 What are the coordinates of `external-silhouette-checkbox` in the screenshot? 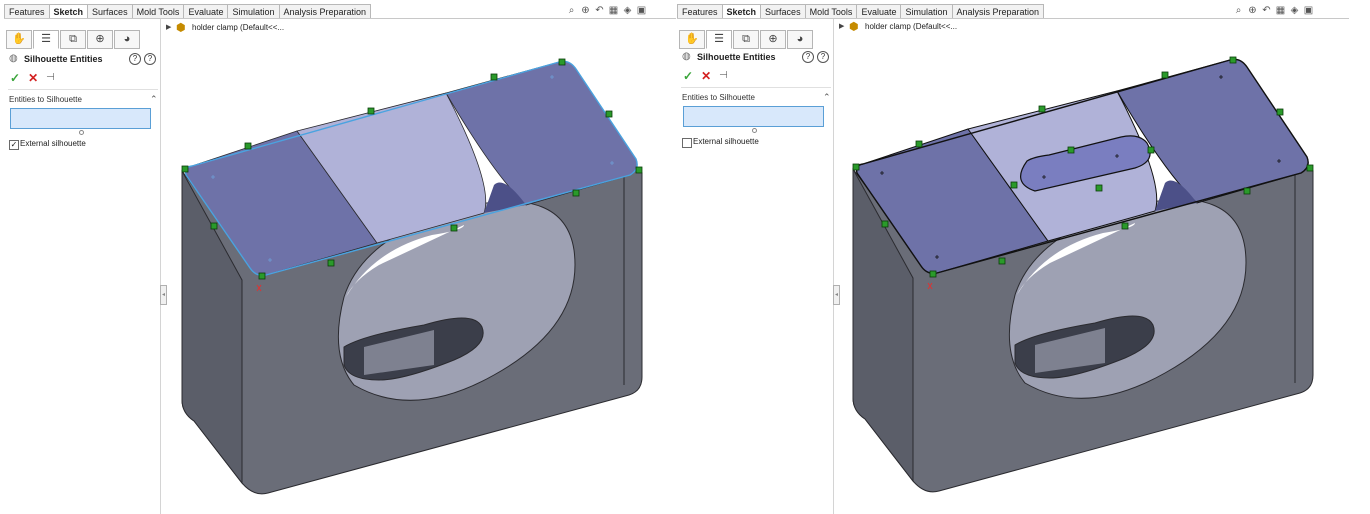 It's located at (687, 143).